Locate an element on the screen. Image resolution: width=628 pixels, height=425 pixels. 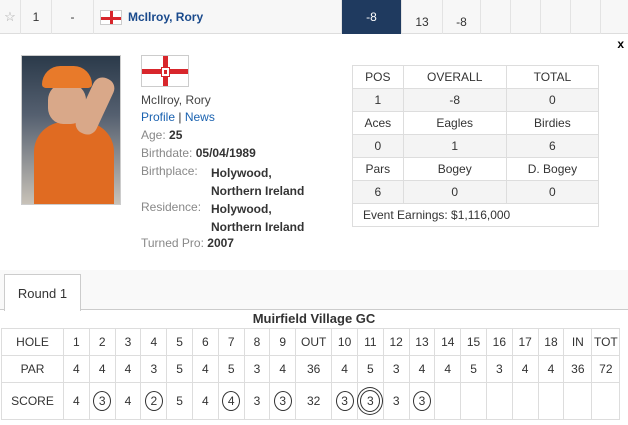
residence-label: Residence: is located at coordinates (171, 207).